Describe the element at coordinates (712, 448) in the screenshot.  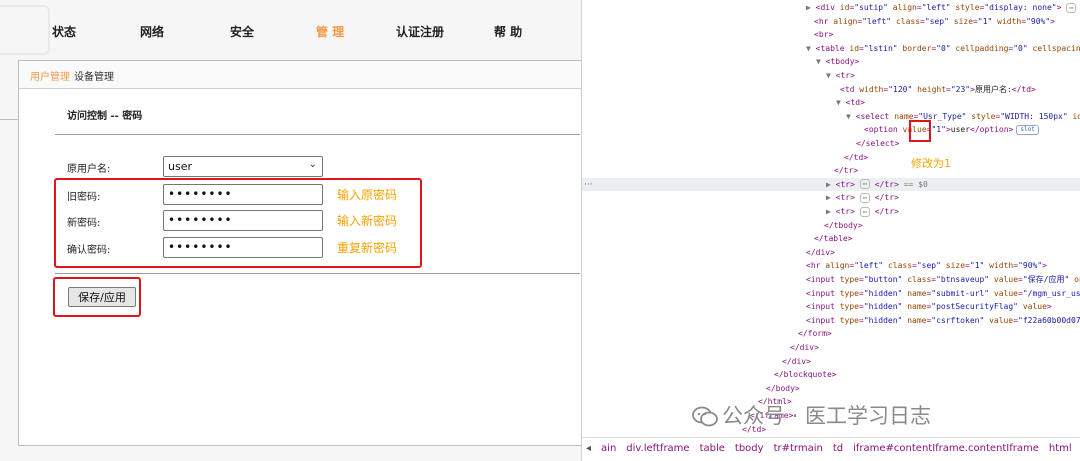
I see `breadcrumb-item: table` at that location.